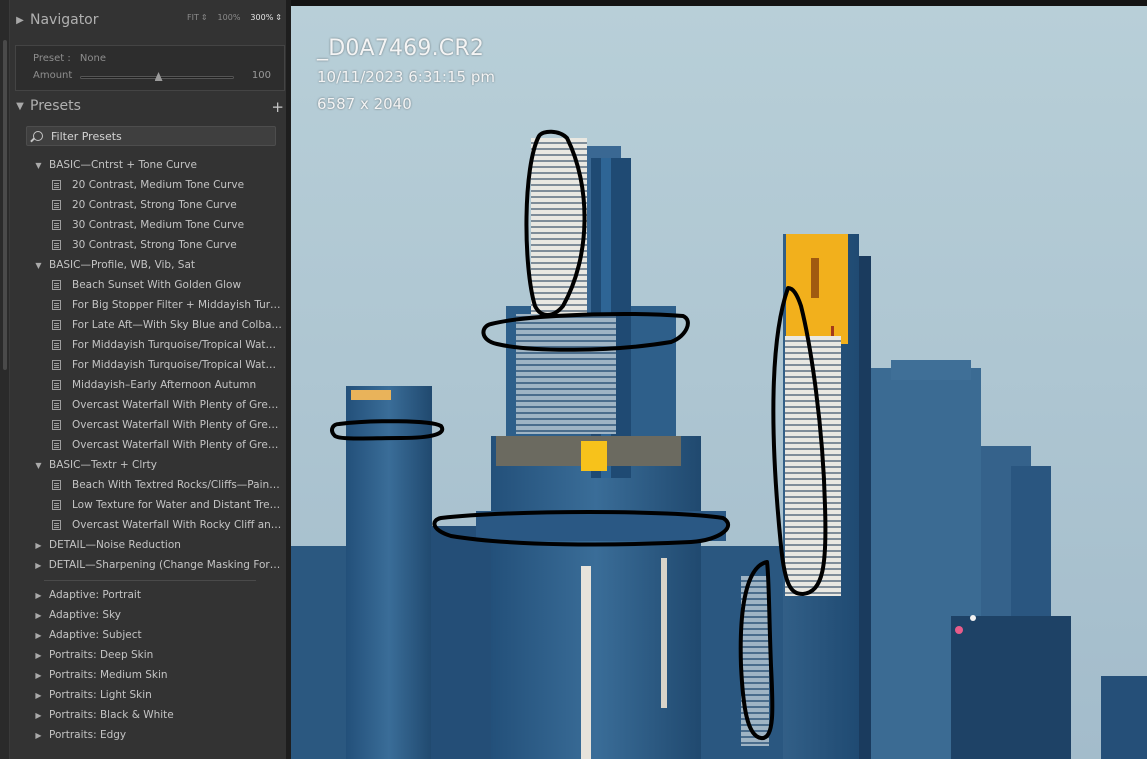 This screenshot has width=1147, height=759. Describe the element at coordinates (123, 165) in the screenshot. I see `preset-group-label: BASIC—Cntrst + Tone Curve` at that location.